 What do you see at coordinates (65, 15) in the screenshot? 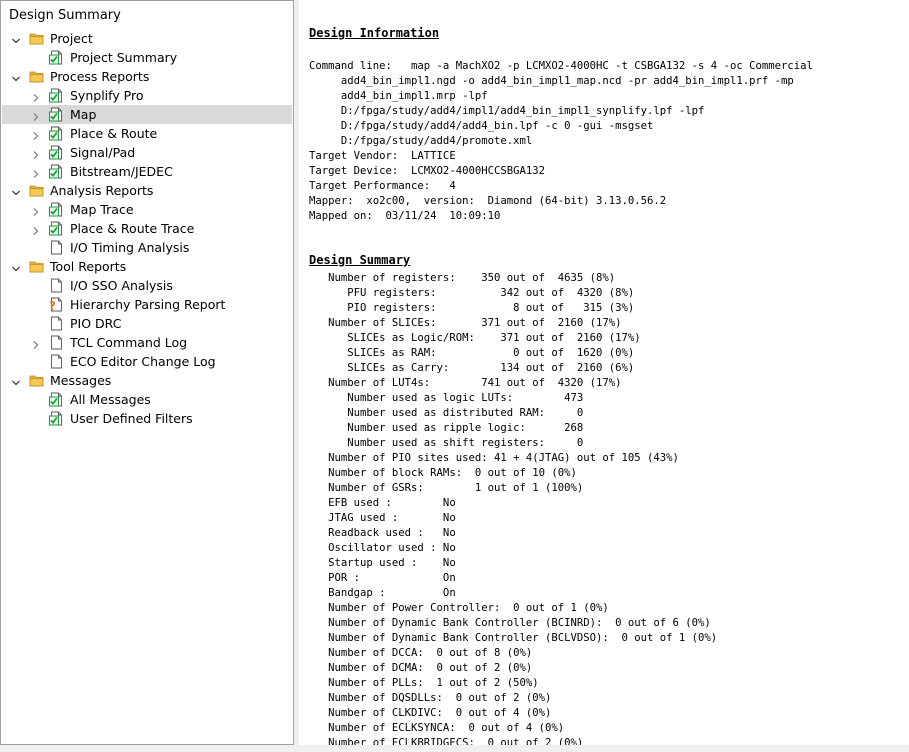
I see `panel-title: Design Summary` at bounding box center [65, 15].